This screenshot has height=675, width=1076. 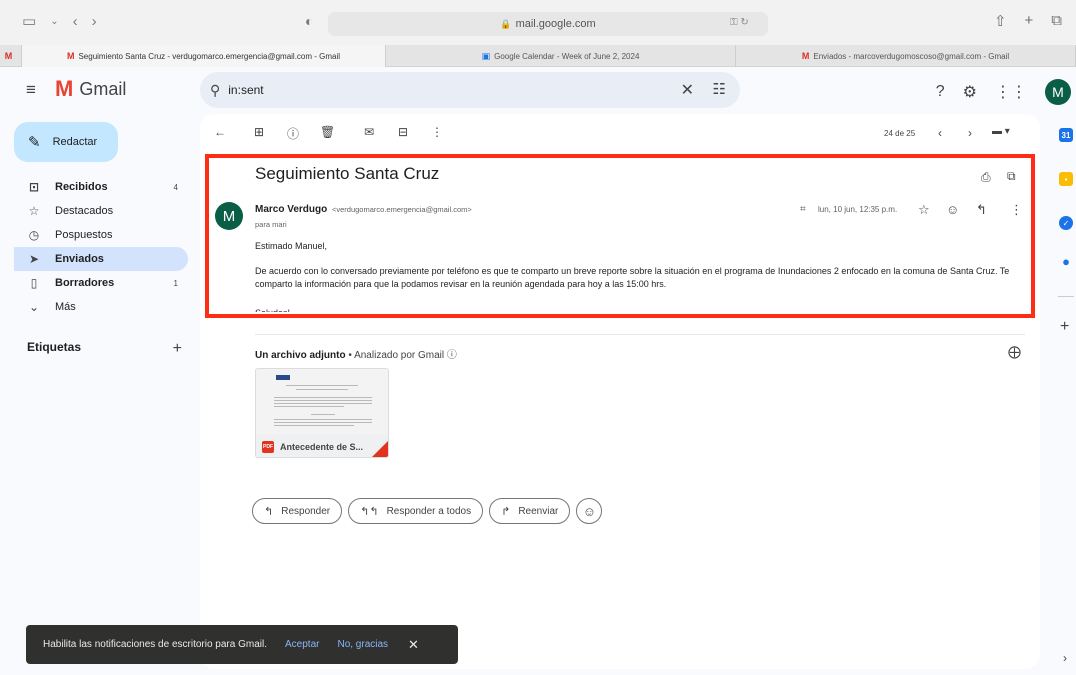 What do you see at coordinates (259, 132) in the screenshot?
I see `archive-icon: ⊞` at bounding box center [259, 132].